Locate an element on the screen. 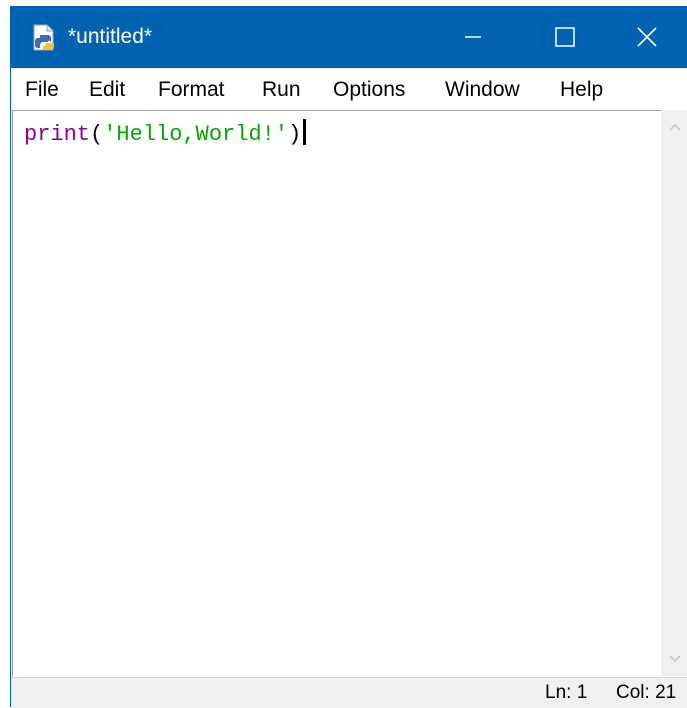 This screenshot has height=708, width=687. close-icon is located at coordinates (647, 37).